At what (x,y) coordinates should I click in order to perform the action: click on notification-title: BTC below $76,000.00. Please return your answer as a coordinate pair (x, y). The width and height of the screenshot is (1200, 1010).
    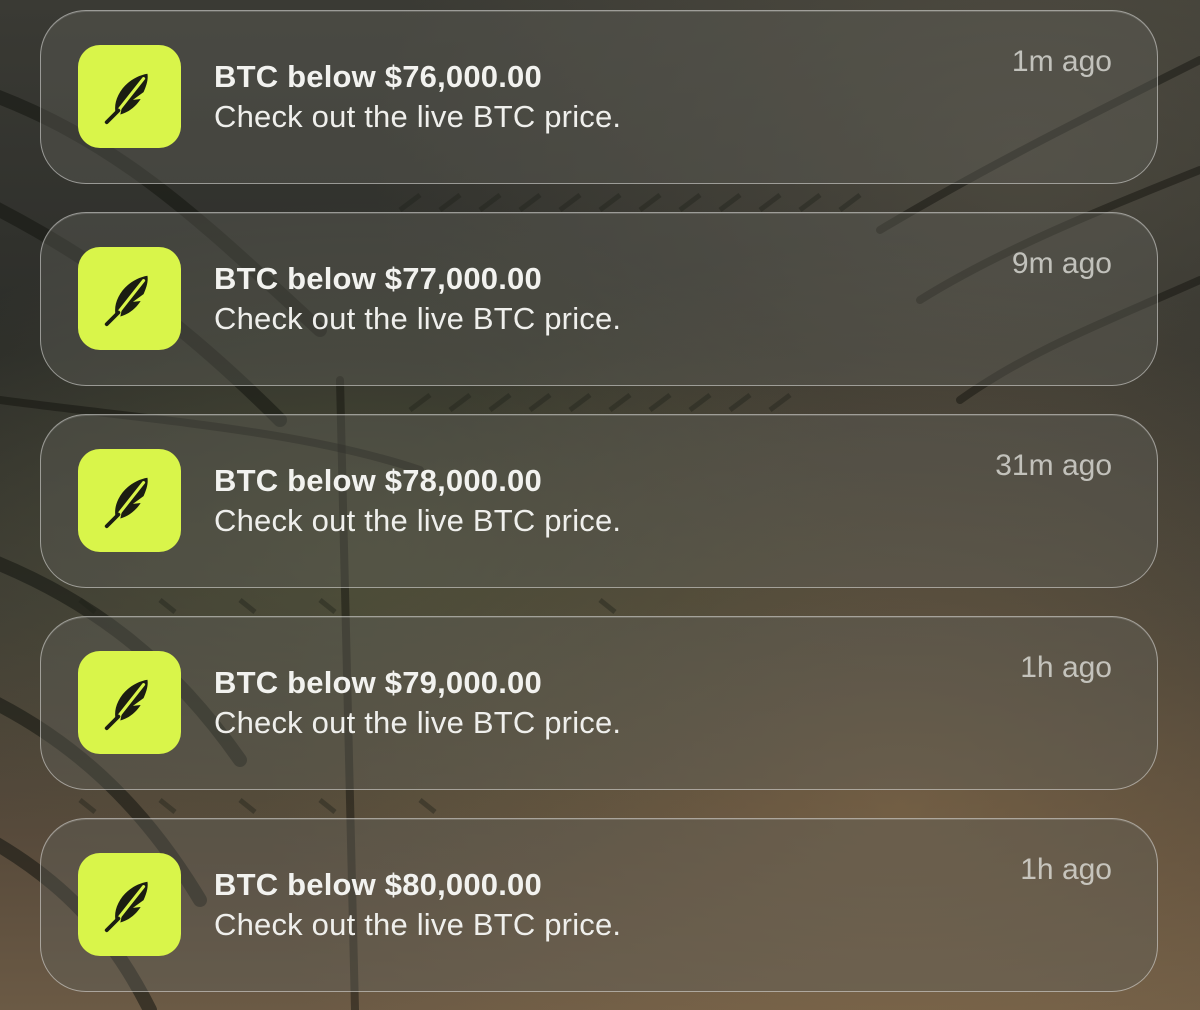
    Looking at the image, I should click on (378, 76).